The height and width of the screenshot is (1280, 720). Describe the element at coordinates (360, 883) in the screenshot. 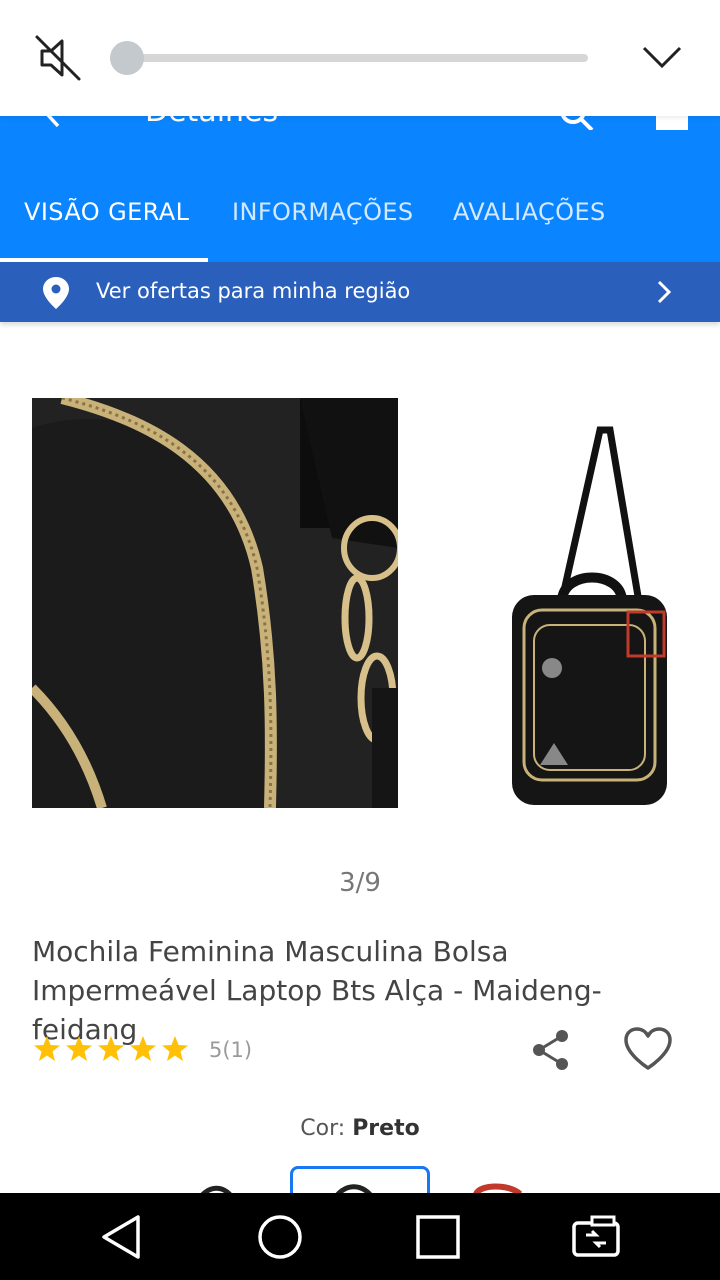

I see `image-counter: 3/9` at that location.